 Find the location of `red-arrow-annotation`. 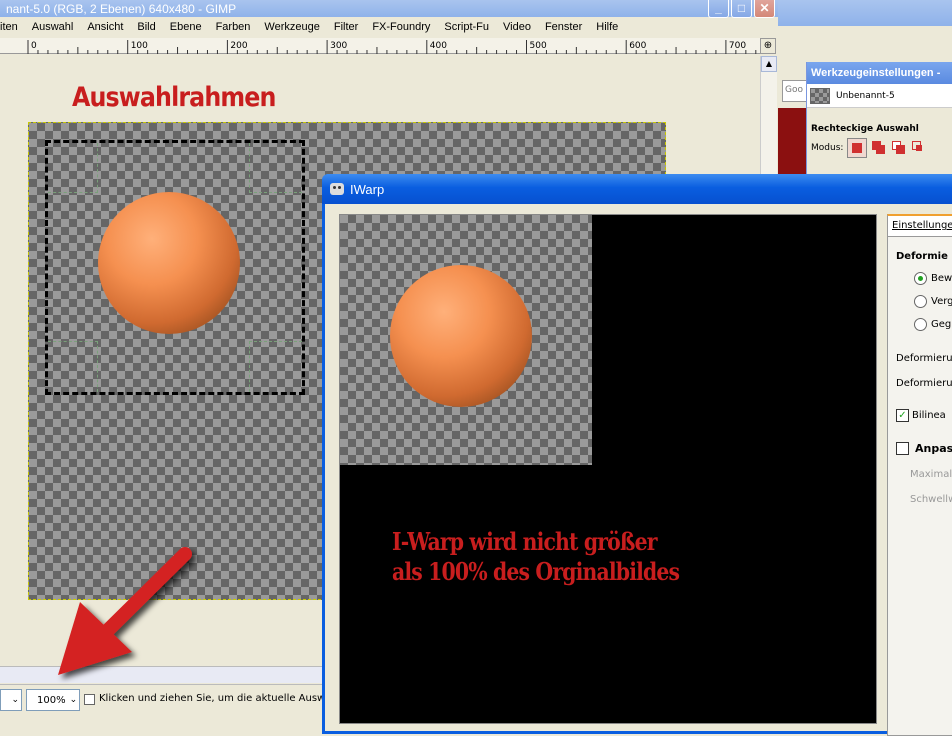

red-arrow-annotation is located at coordinates (125, 611).